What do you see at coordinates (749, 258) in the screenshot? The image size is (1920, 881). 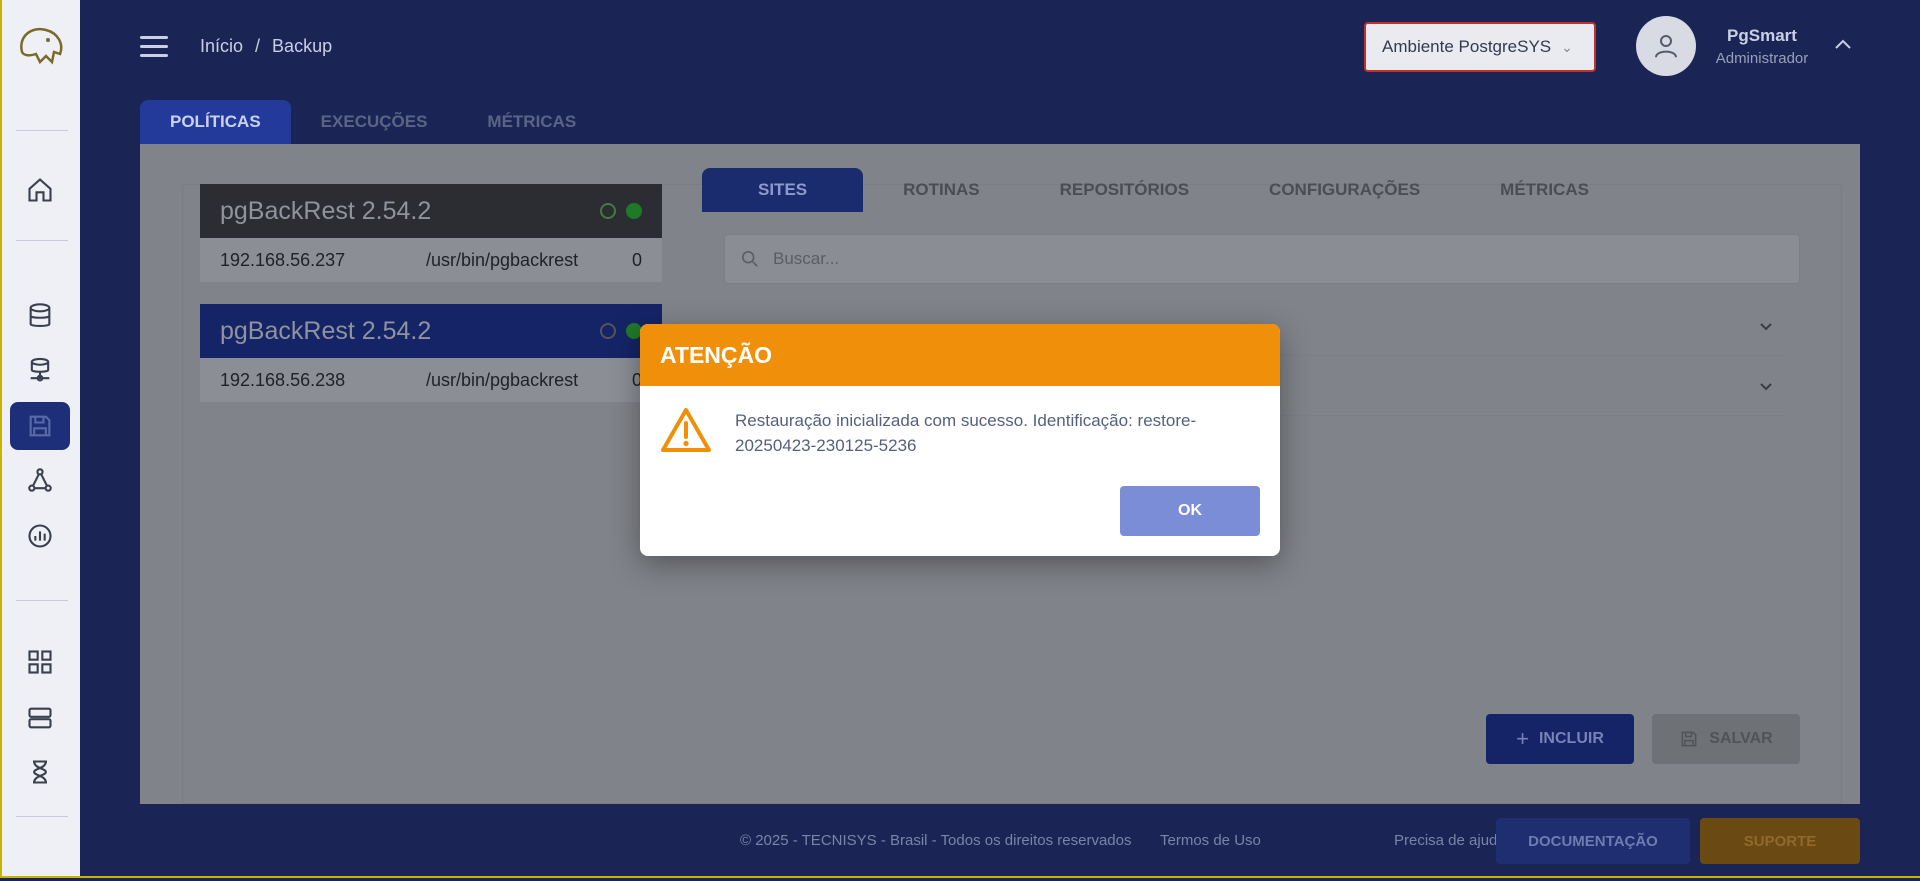 I see `search-icon` at bounding box center [749, 258].